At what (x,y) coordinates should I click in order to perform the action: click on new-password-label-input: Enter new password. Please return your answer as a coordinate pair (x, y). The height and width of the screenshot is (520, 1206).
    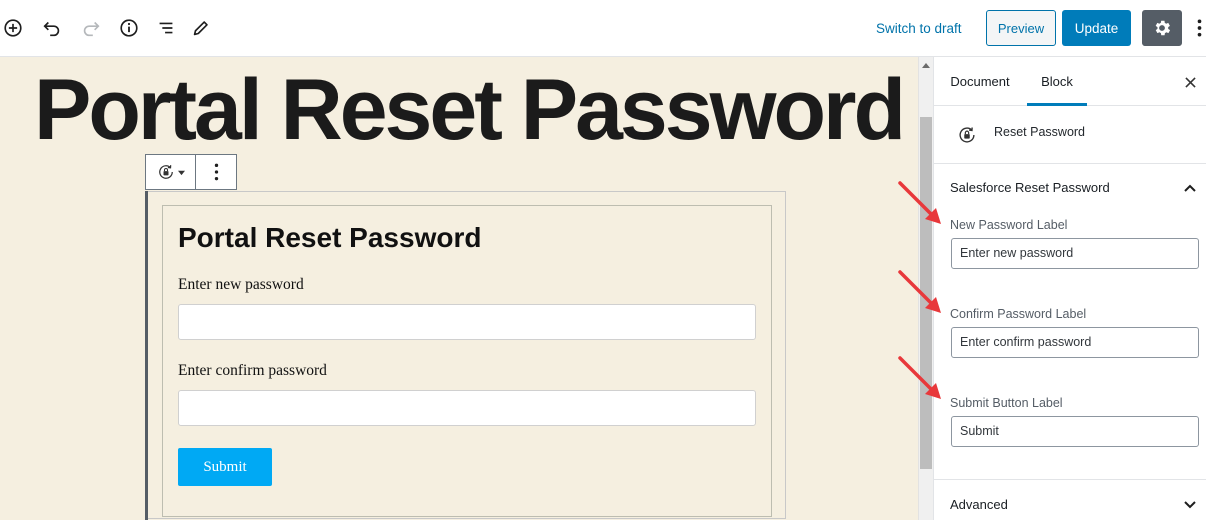
    Looking at the image, I should click on (1075, 253).